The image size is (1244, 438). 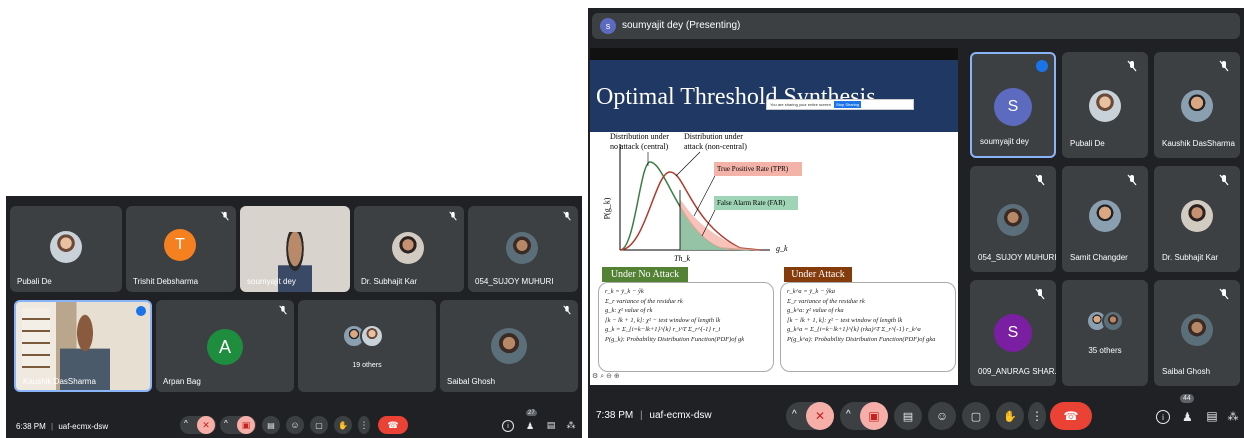 I want to click on meeting-info: 7:38 PM | uaf-ecmx-dsw, so click(x=654, y=415).